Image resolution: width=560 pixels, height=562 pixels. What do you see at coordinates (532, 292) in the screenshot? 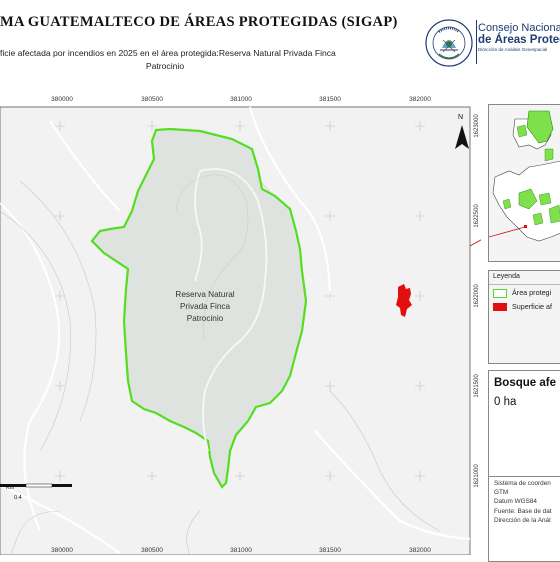
I see `legend-item-label: Área protegi` at bounding box center [532, 292].